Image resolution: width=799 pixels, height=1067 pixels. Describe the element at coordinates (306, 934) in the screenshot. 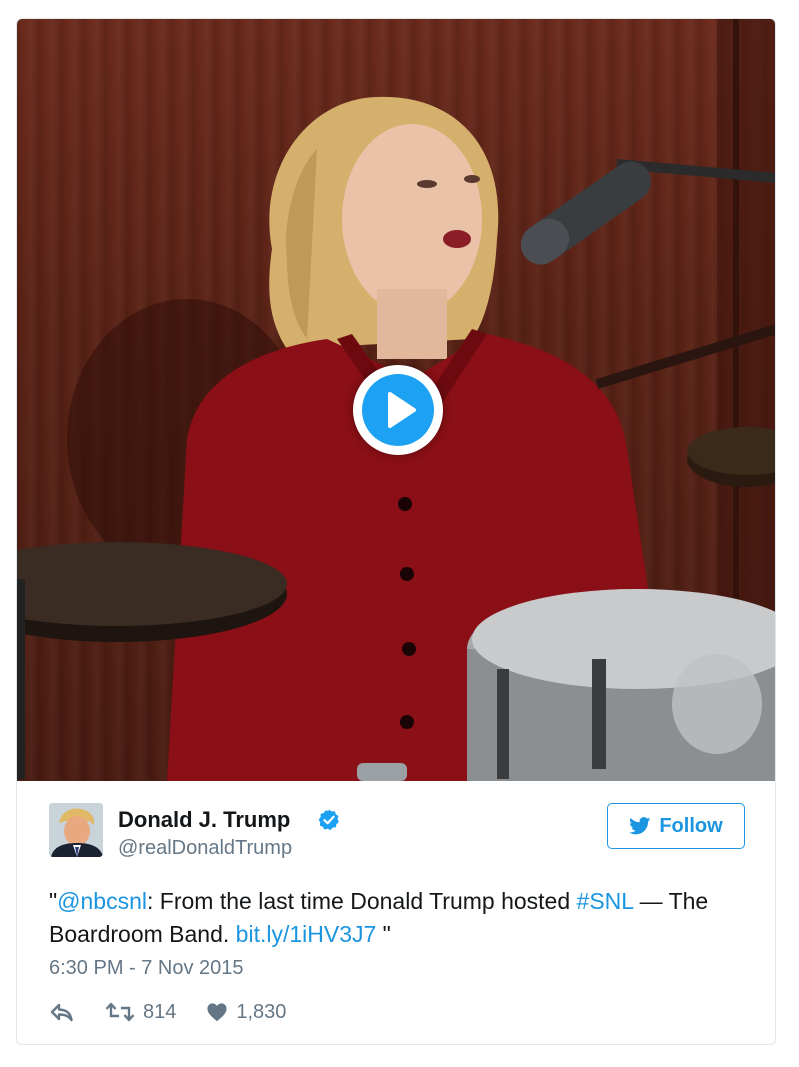

I see `url-link: bit.ly/1iHV3J7` at that location.